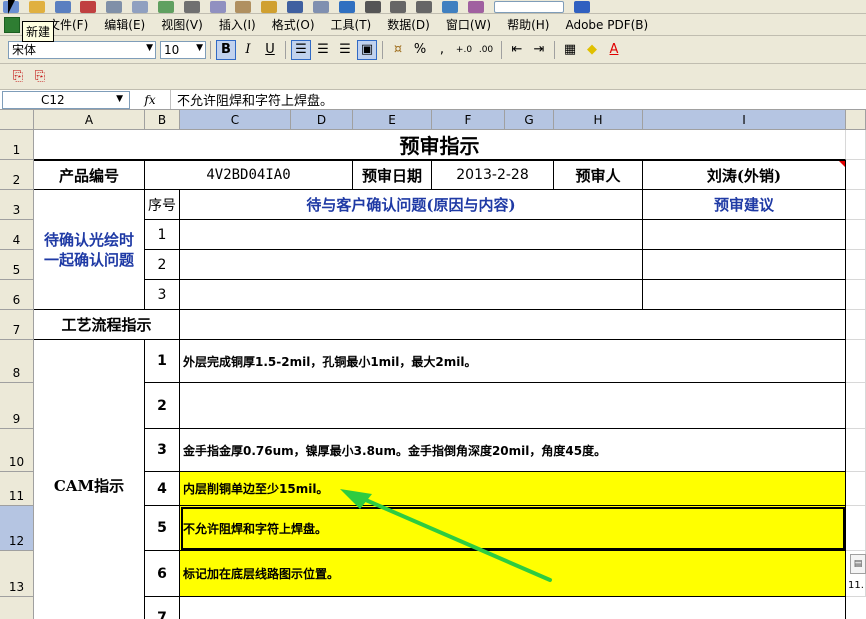  I want to click on select-all-corner, so click(17, 120).